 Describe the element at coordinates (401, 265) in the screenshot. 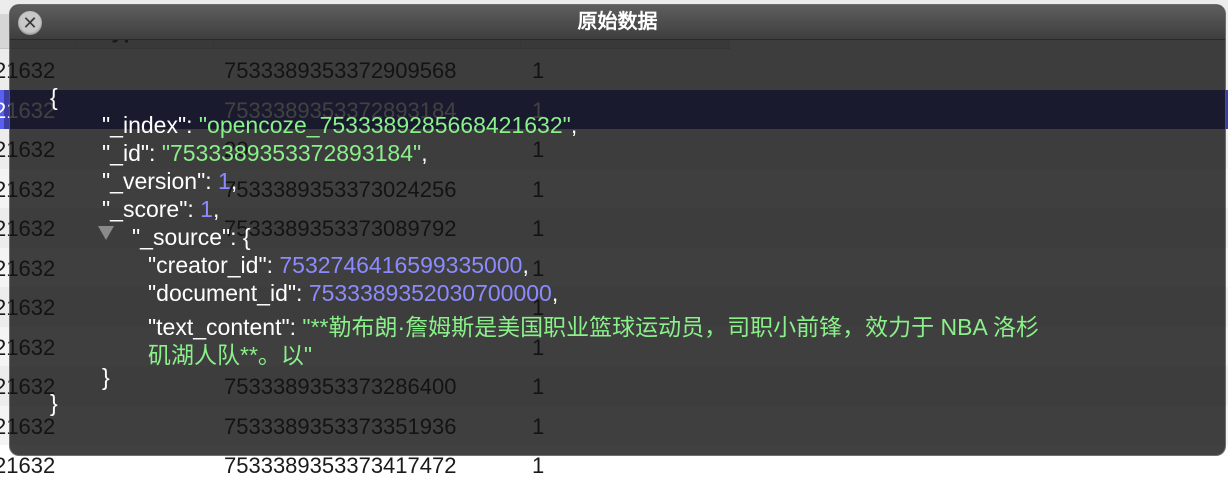

I see `creator-id-value: 7532746416599335000` at that location.